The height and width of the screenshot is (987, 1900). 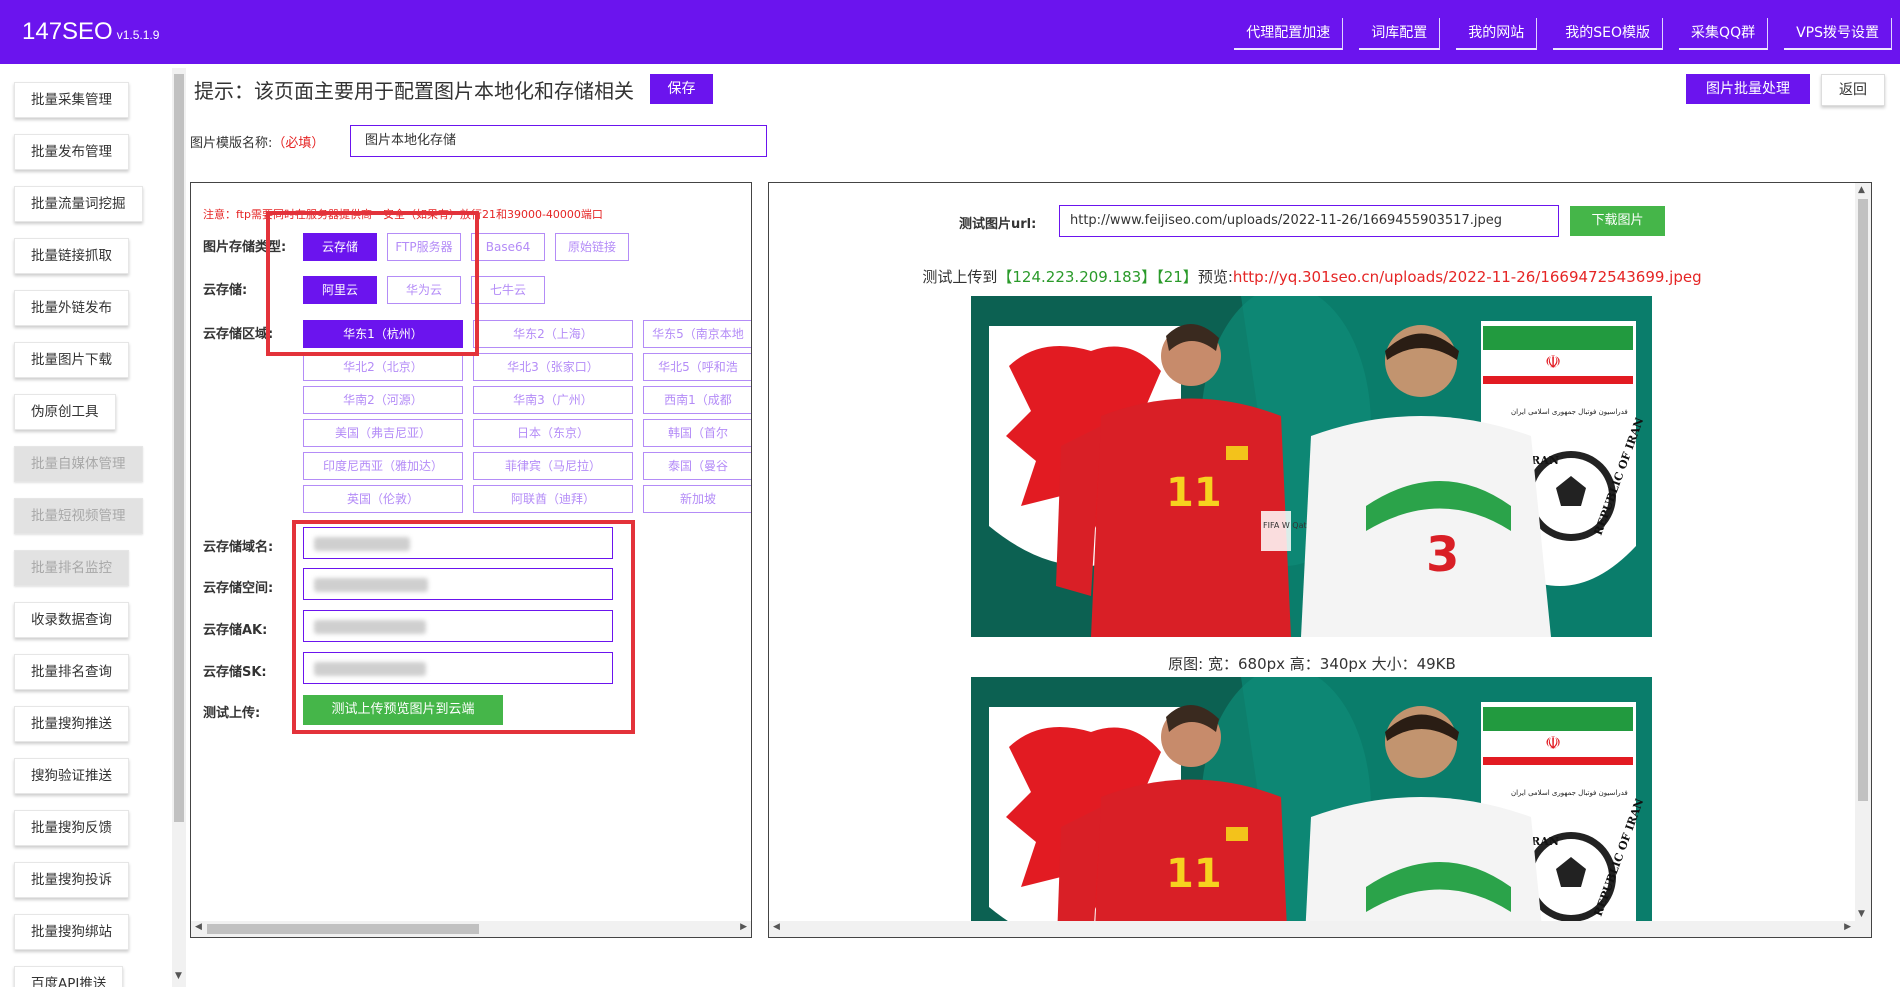 What do you see at coordinates (1724, 34) in the screenshot?
I see `nav-qq-group: 采集QQ群` at bounding box center [1724, 34].